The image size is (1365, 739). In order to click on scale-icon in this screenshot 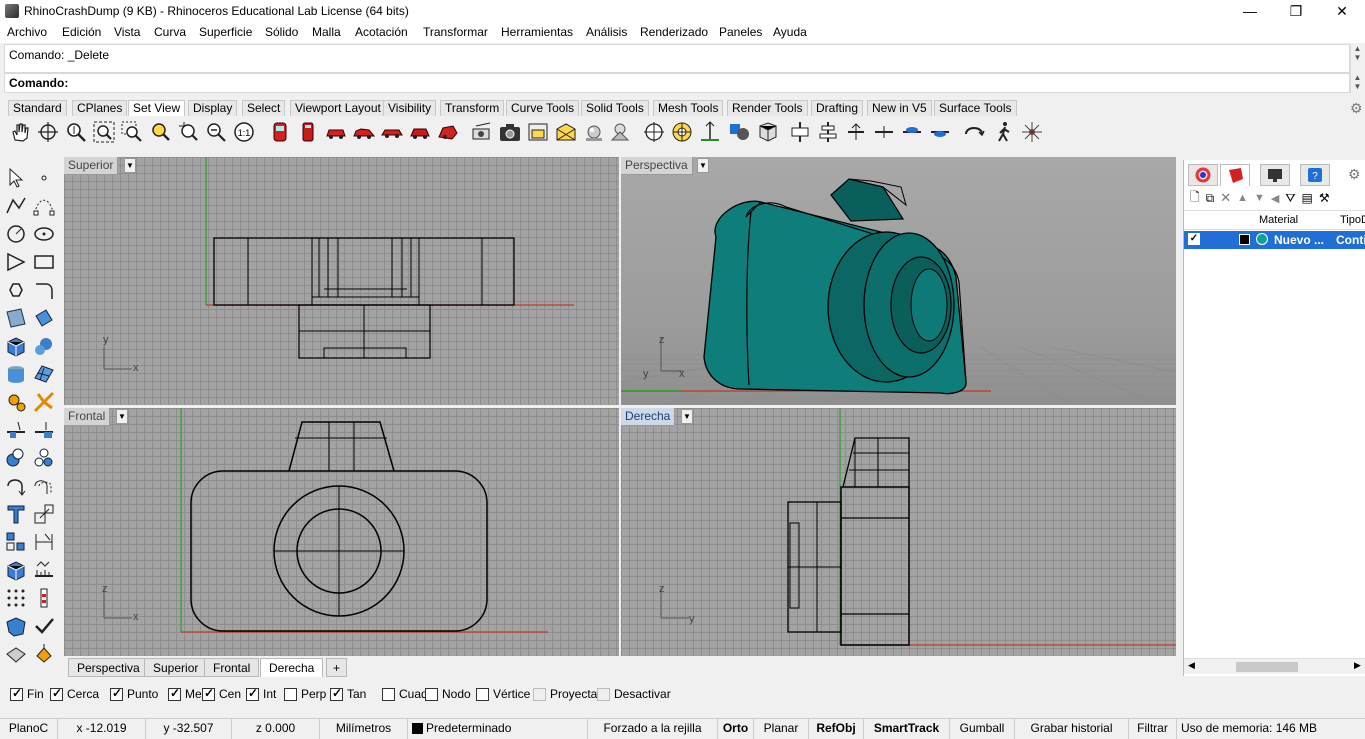, I will do `click(44, 514)`.